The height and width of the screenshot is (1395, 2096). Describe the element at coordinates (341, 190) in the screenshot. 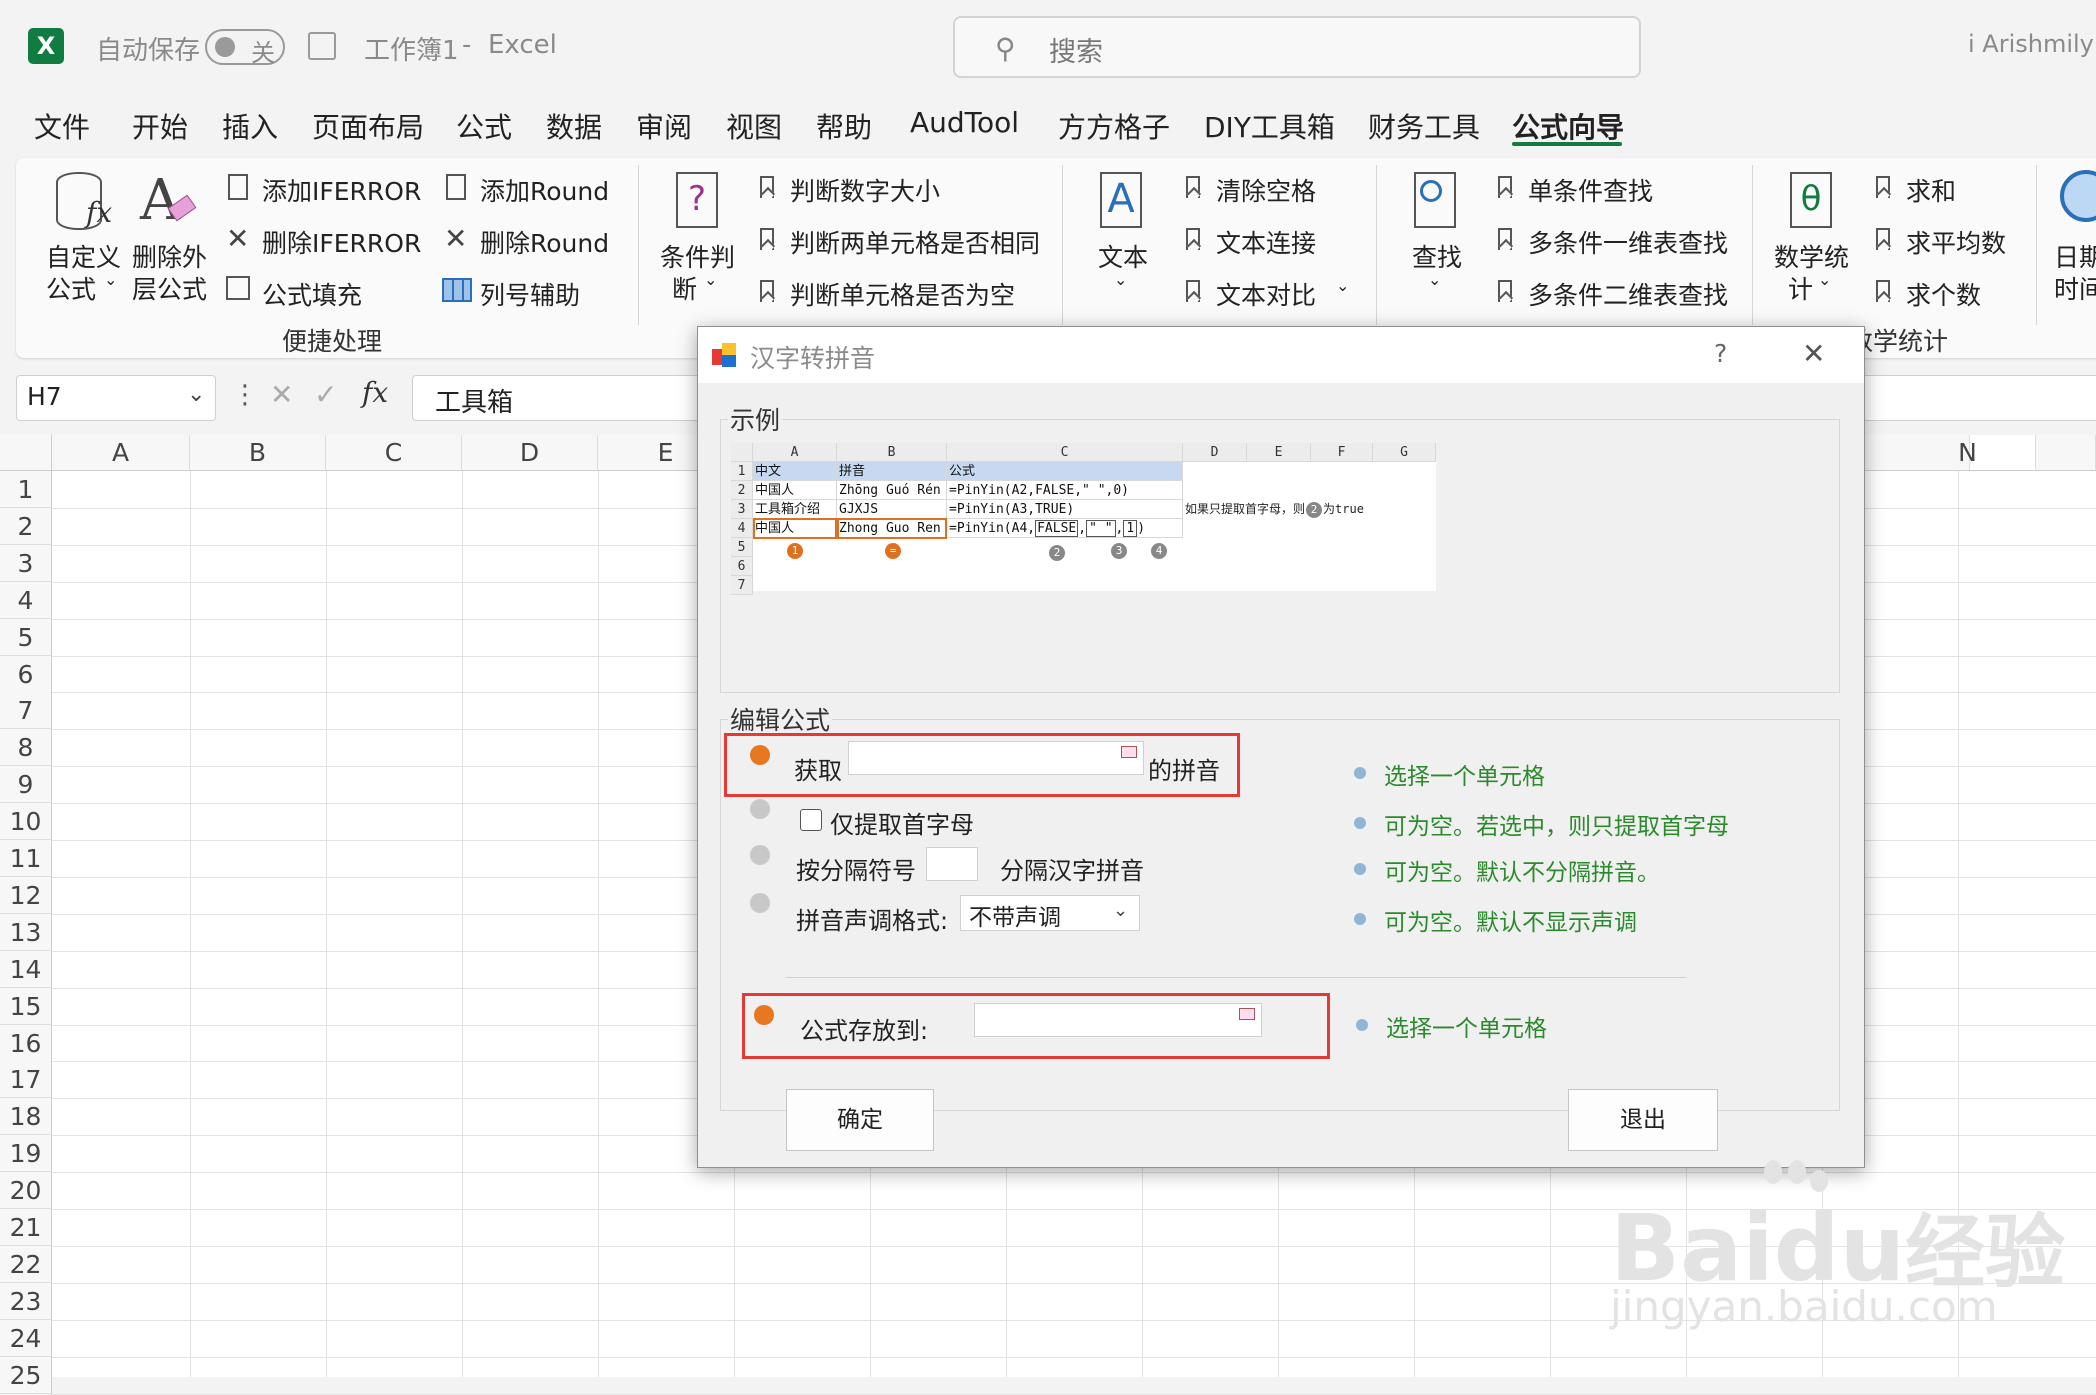

I see `add-iferror-button: 添加IFERROR` at that location.